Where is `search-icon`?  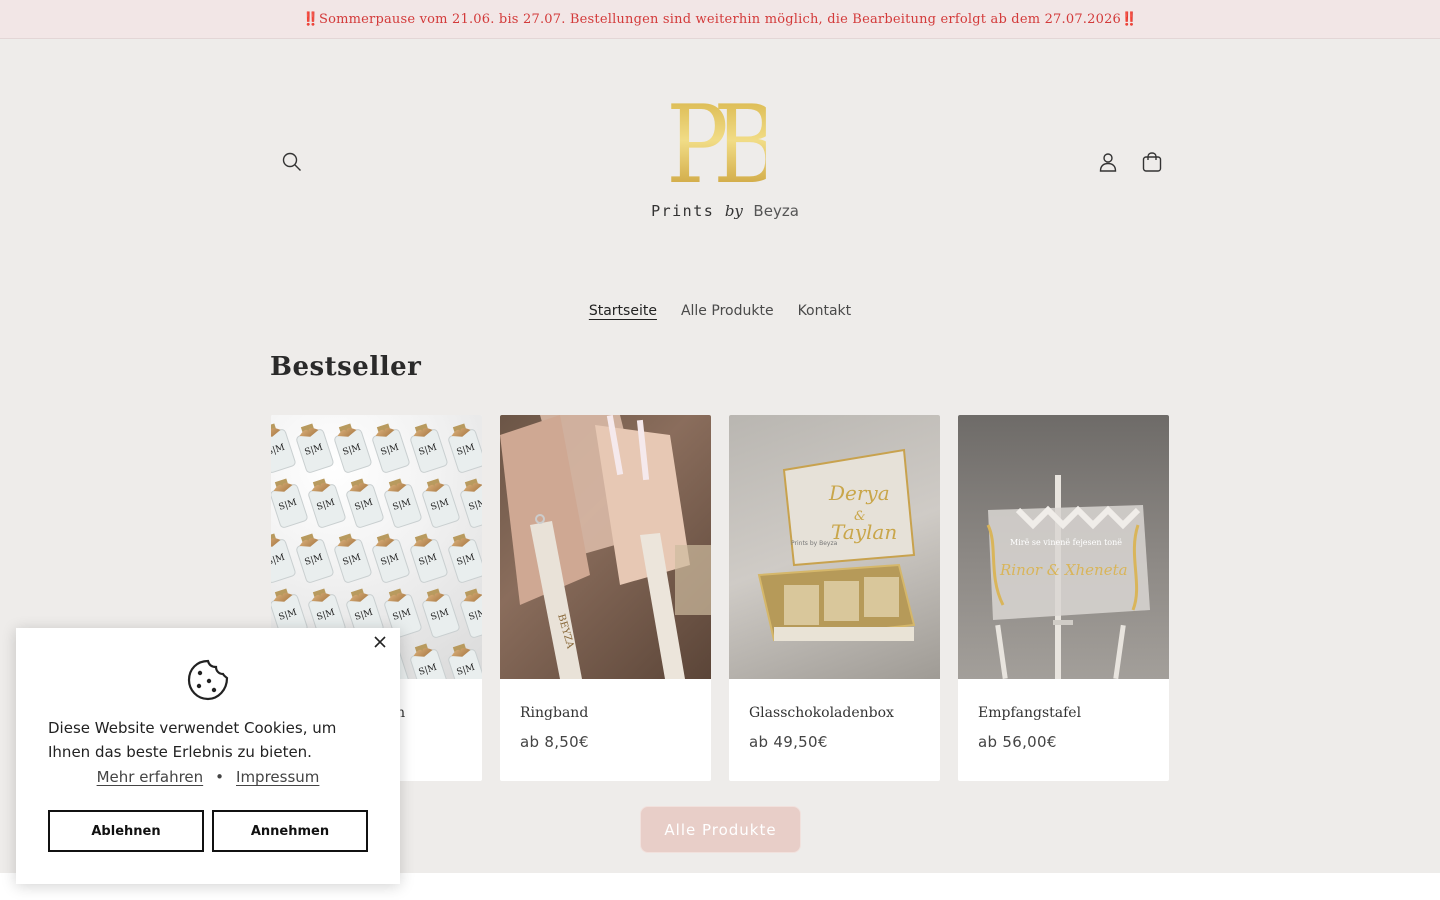 search-icon is located at coordinates (292, 162).